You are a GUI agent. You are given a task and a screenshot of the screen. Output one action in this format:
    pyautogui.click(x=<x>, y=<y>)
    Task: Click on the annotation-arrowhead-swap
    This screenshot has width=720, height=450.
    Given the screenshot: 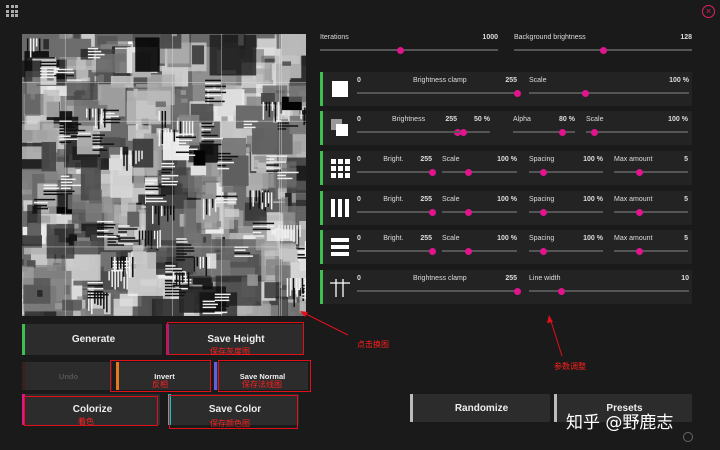 What is the action you would take?
    pyautogui.click(x=304, y=314)
    